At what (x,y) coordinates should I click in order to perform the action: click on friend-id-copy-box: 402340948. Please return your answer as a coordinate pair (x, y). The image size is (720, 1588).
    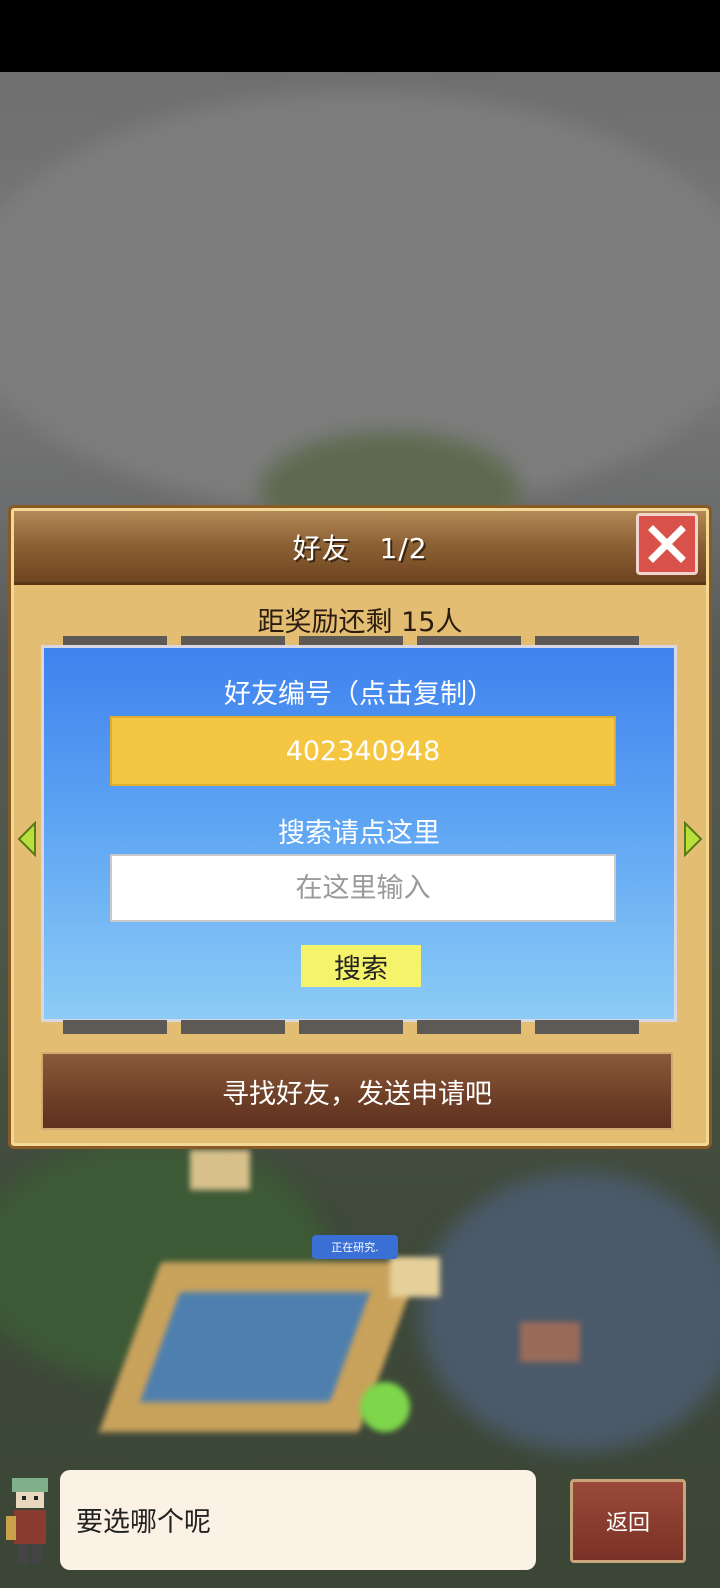
    Looking at the image, I should click on (363, 751).